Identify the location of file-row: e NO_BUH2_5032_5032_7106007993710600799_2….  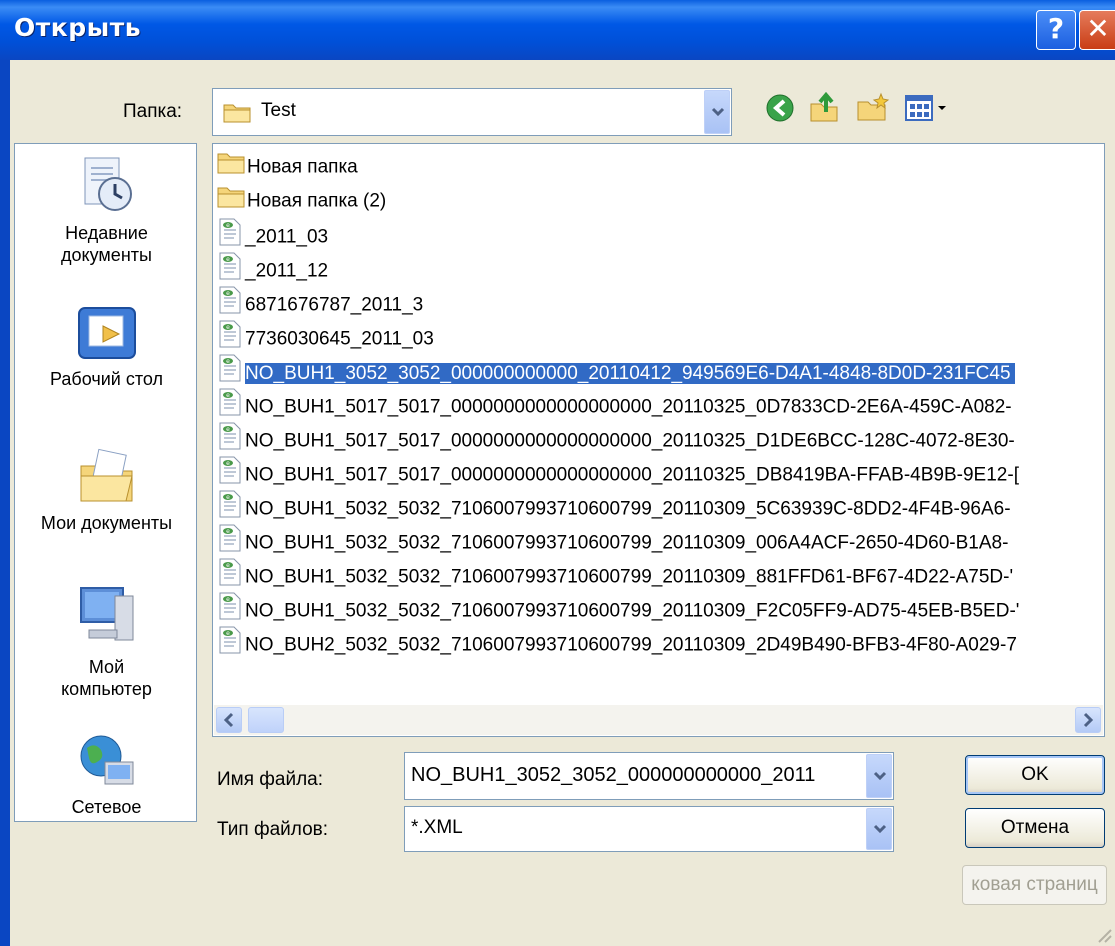
(617, 642).